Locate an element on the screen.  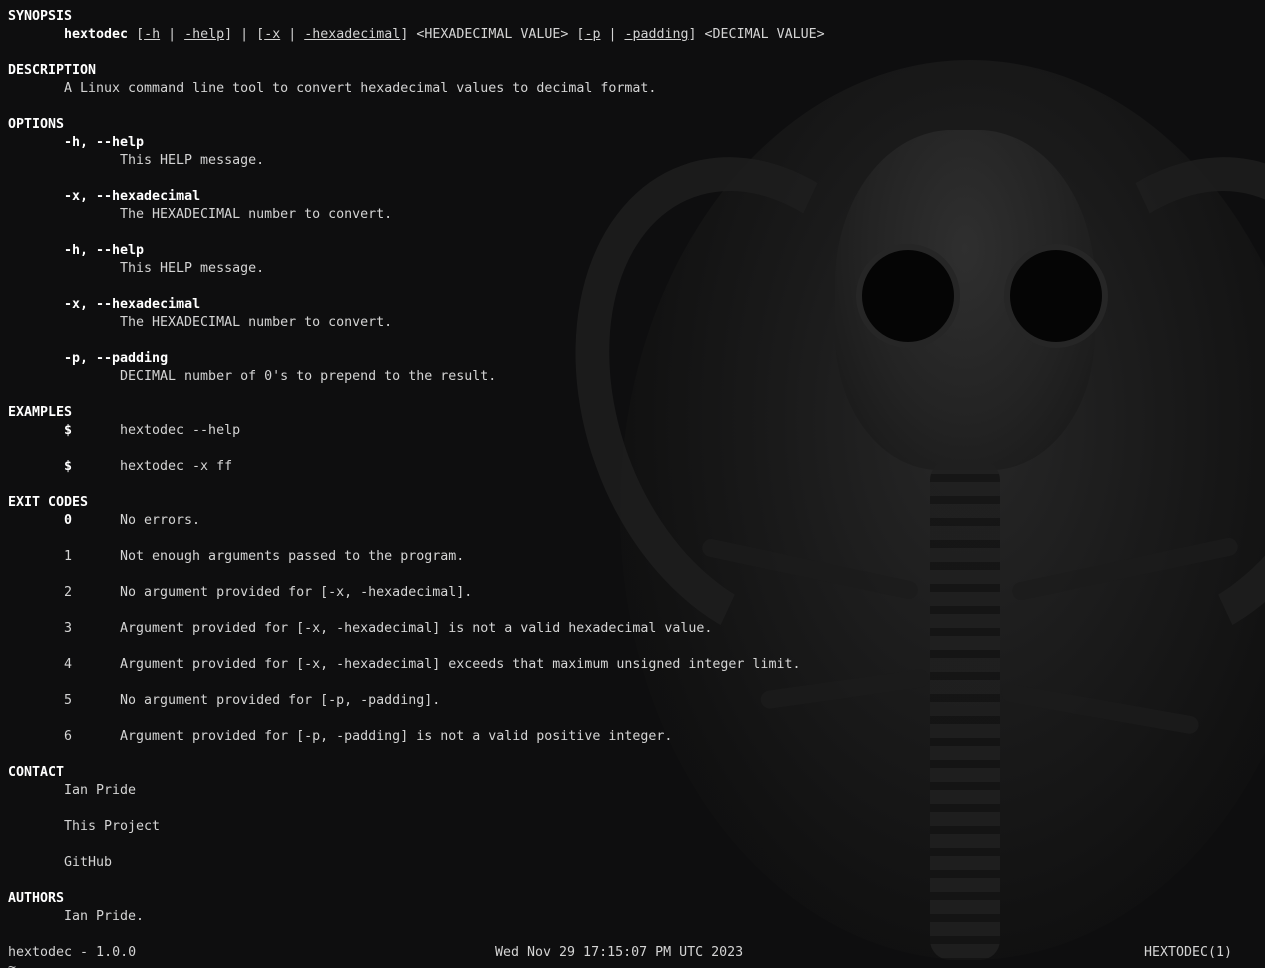
exit-code: 2 is located at coordinates (68, 592).